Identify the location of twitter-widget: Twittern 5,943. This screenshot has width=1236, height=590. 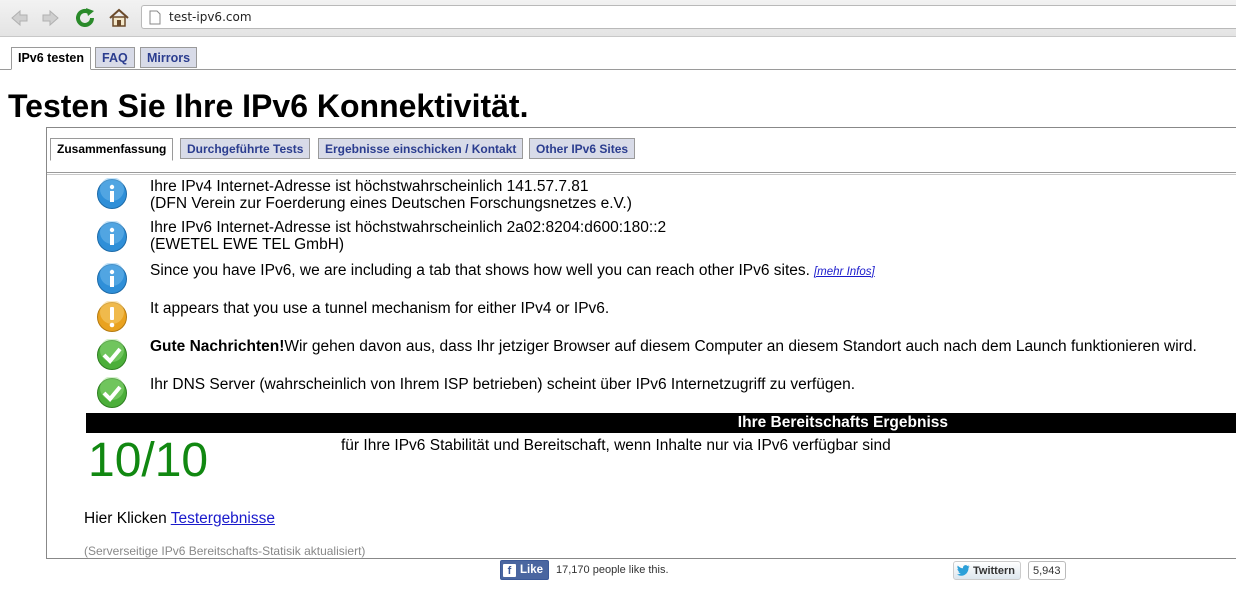
(1009, 570).